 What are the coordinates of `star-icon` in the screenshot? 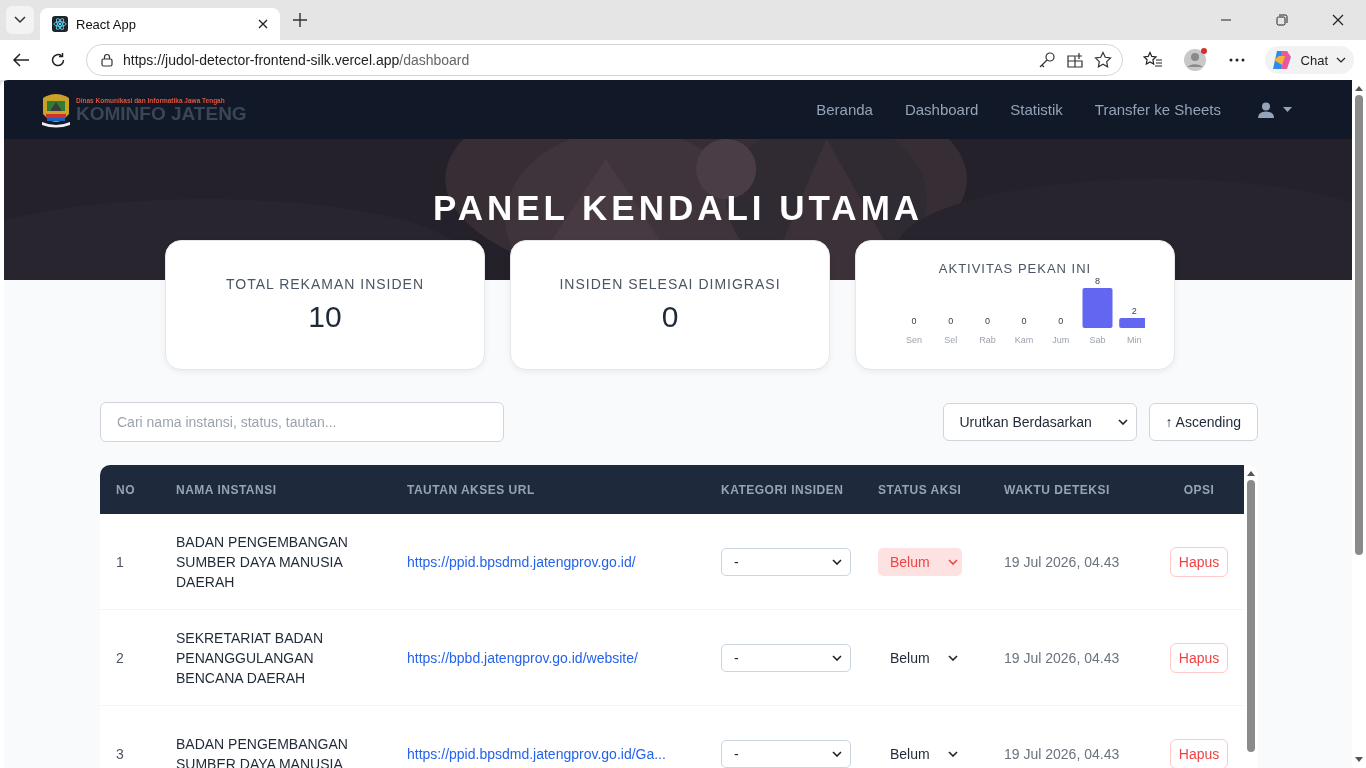 It's located at (1102, 60).